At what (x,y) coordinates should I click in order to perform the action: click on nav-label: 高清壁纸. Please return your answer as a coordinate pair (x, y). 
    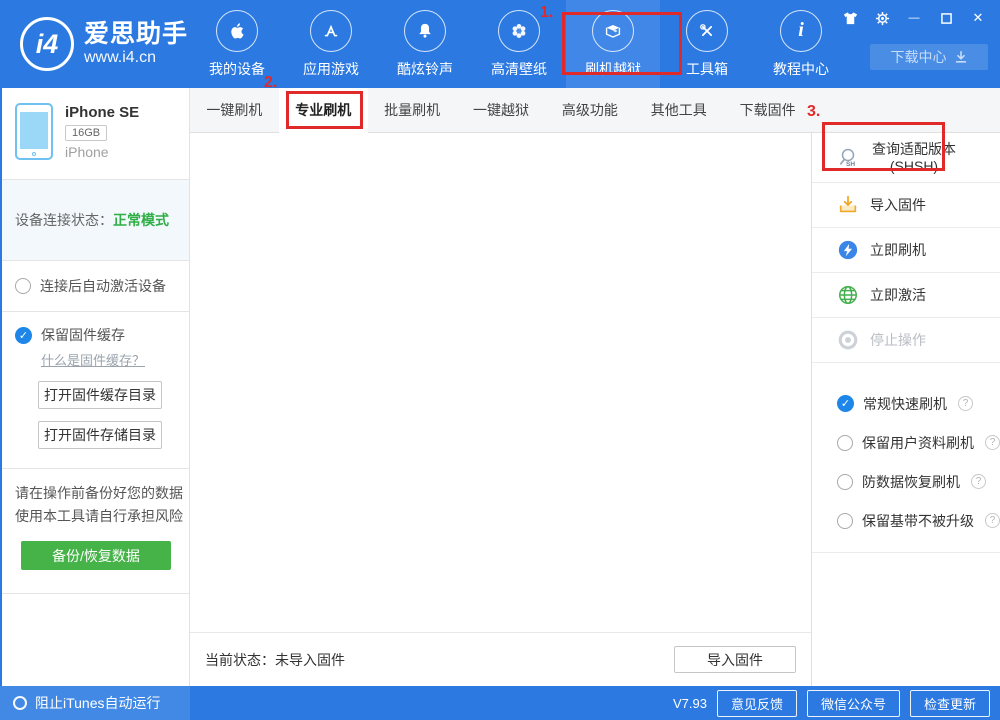
    Looking at the image, I should click on (519, 68).